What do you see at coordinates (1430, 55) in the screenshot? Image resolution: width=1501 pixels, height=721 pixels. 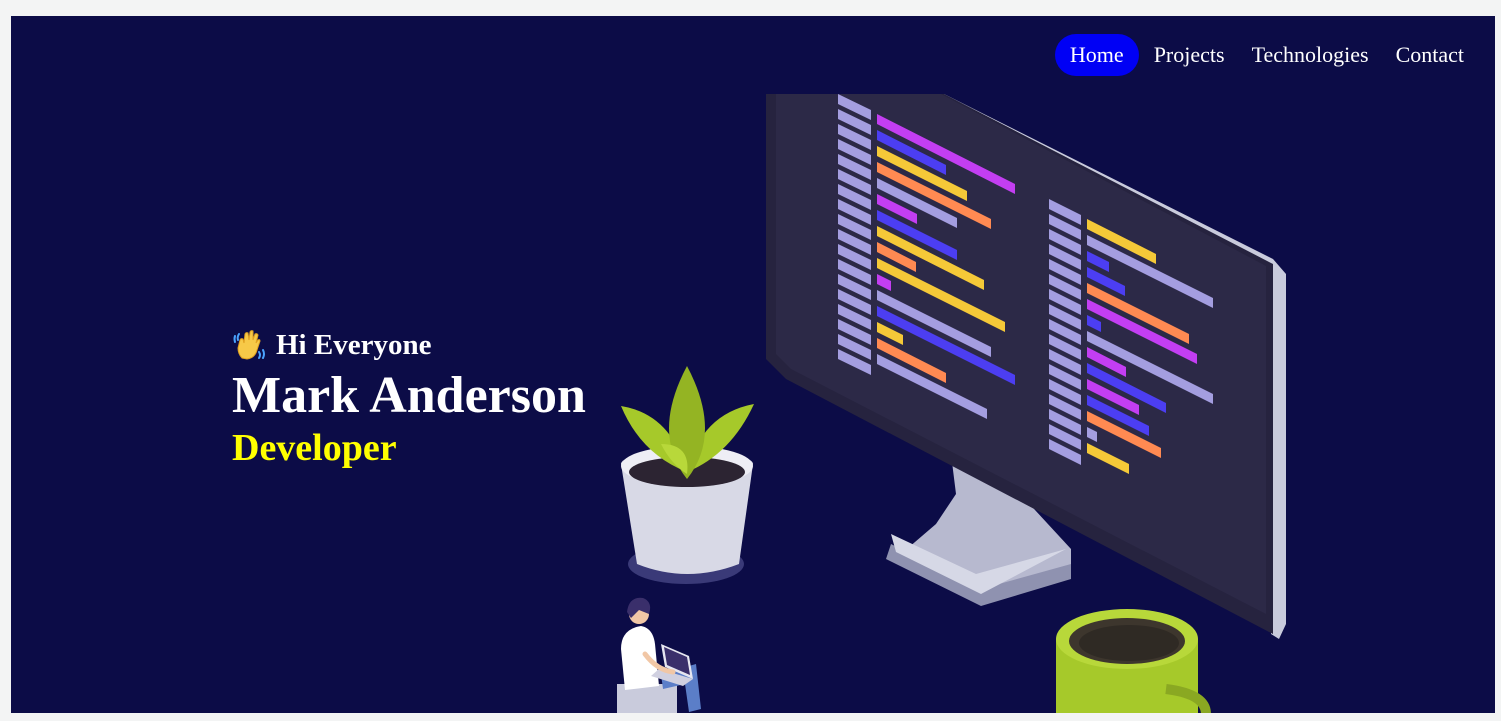 I see `nav-contact: Contact` at bounding box center [1430, 55].